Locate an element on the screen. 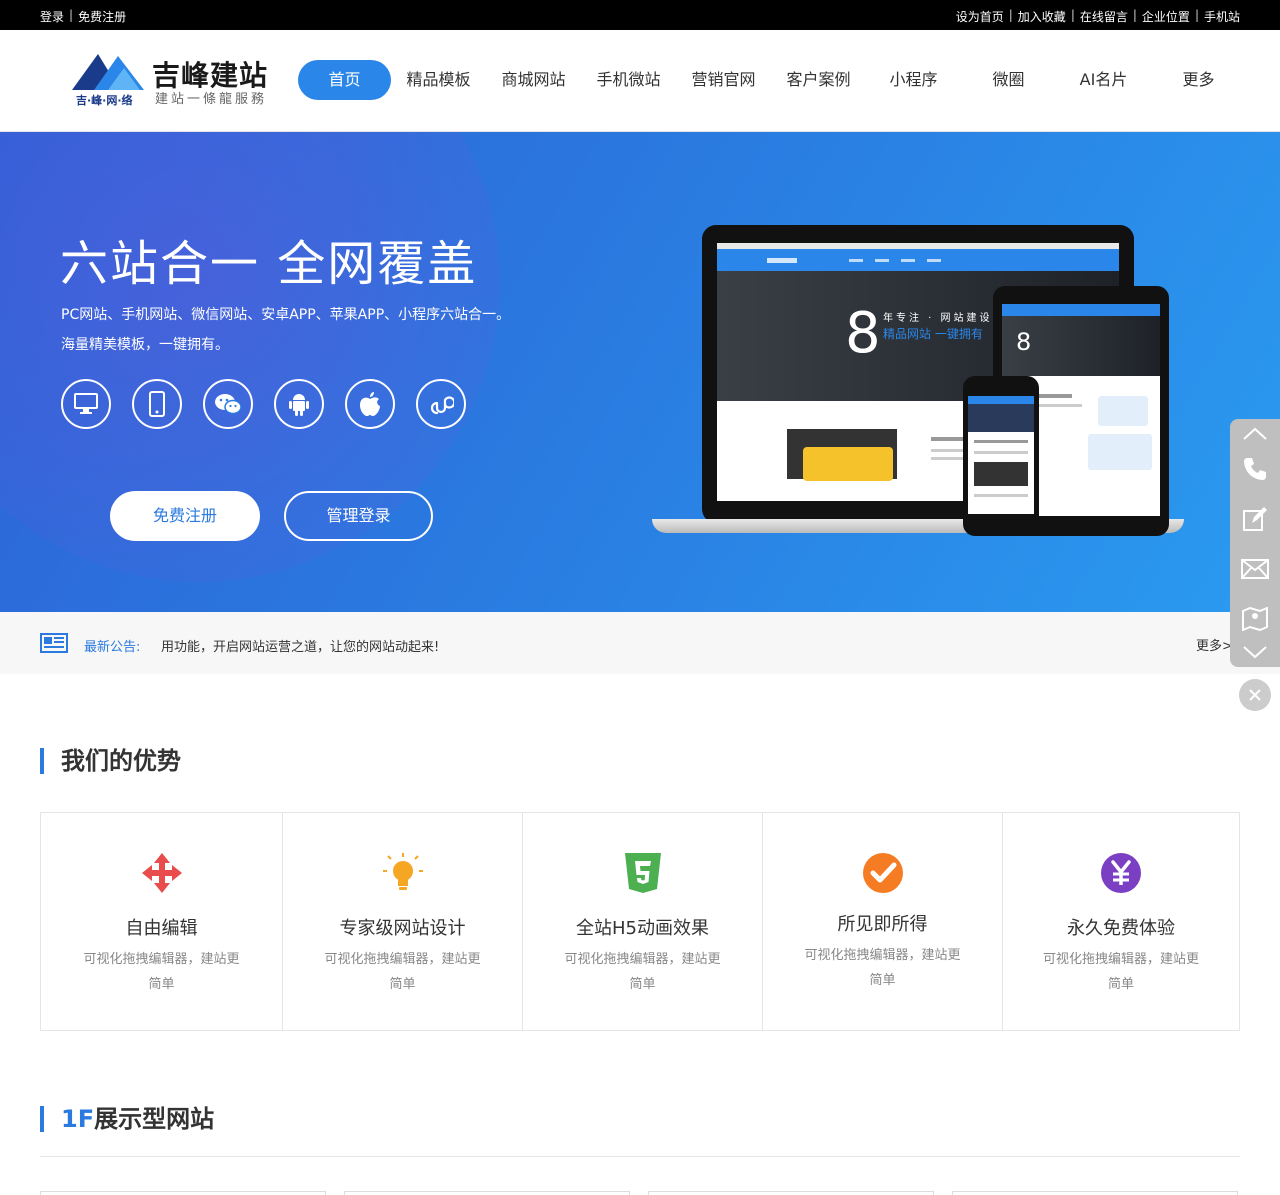  announcement-text: 用功能，开启网站运营之道，让您的网站动起来! is located at coordinates (300, 645).